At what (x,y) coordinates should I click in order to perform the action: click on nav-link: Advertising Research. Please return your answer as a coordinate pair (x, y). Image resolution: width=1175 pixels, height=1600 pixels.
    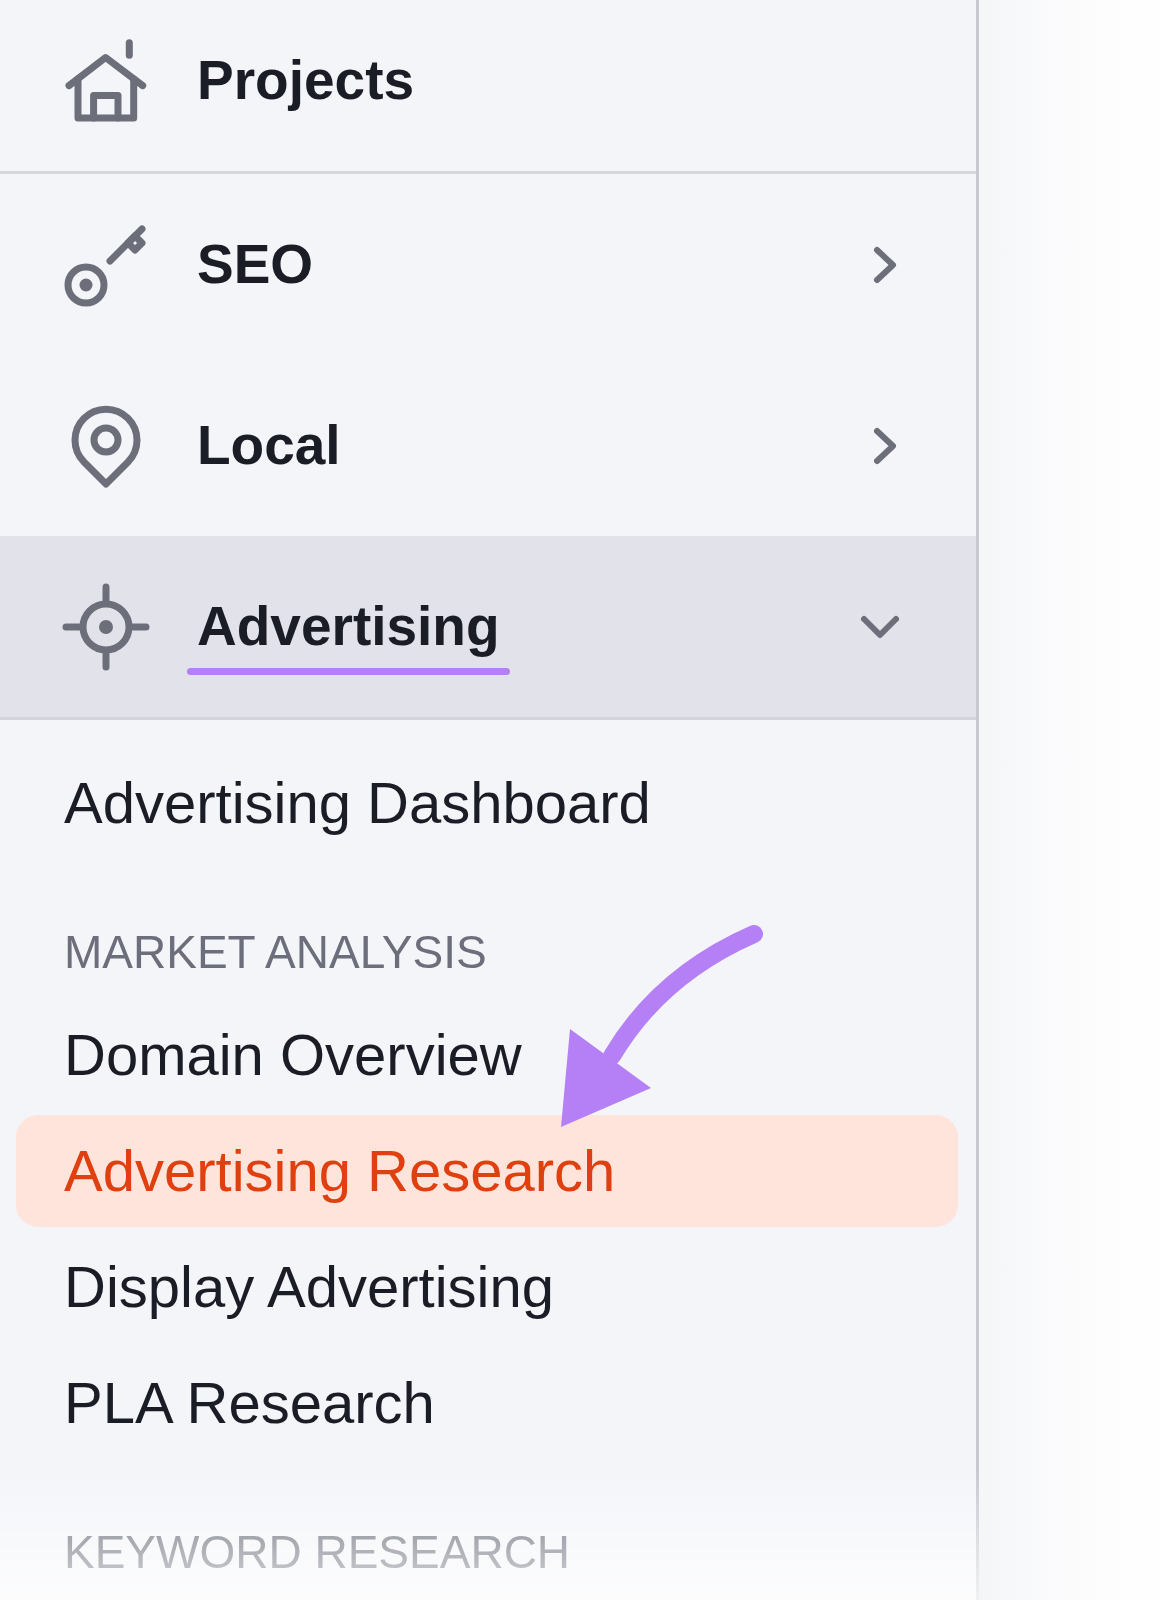
    Looking at the image, I should click on (487, 1171).